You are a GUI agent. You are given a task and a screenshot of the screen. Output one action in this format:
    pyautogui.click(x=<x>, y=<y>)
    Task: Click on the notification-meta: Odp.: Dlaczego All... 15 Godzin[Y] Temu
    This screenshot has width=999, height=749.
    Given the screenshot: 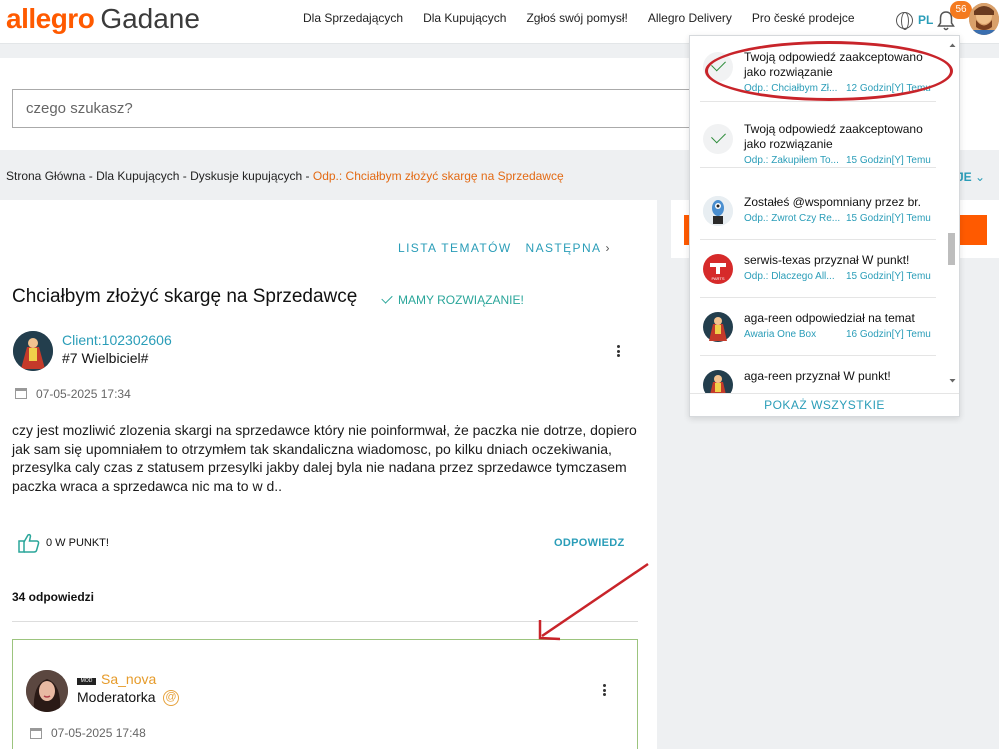 What is the action you would take?
    pyautogui.click(x=837, y=276)
    